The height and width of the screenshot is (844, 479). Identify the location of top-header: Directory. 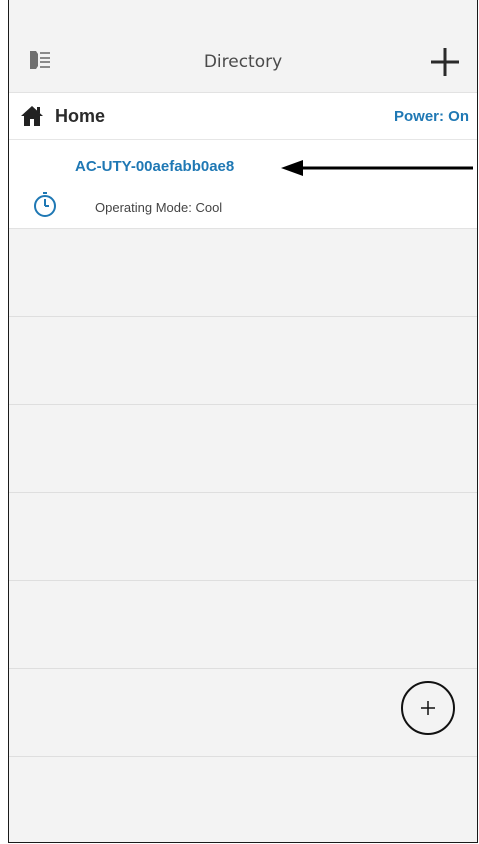
(243, 46).